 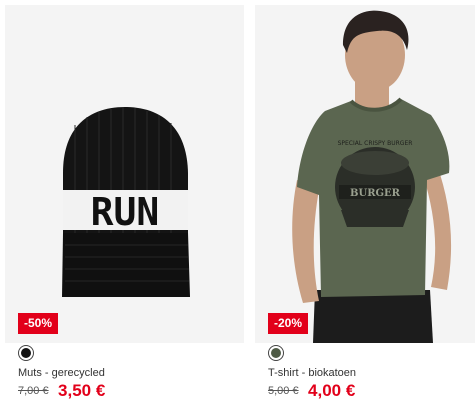 What do you see at coordinates (288, 323) in the screenshot?
I see `discount-badge: -20%` at bounding box center [288, 323].